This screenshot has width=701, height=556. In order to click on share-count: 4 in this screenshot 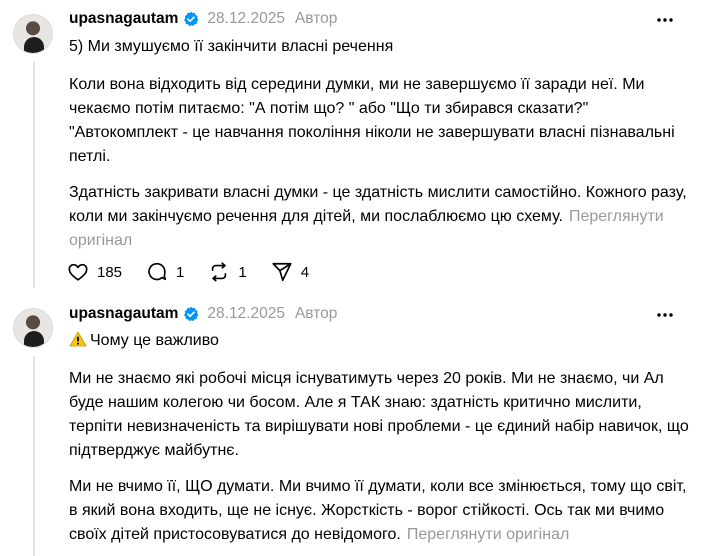, I will do `click(305, 272)`.